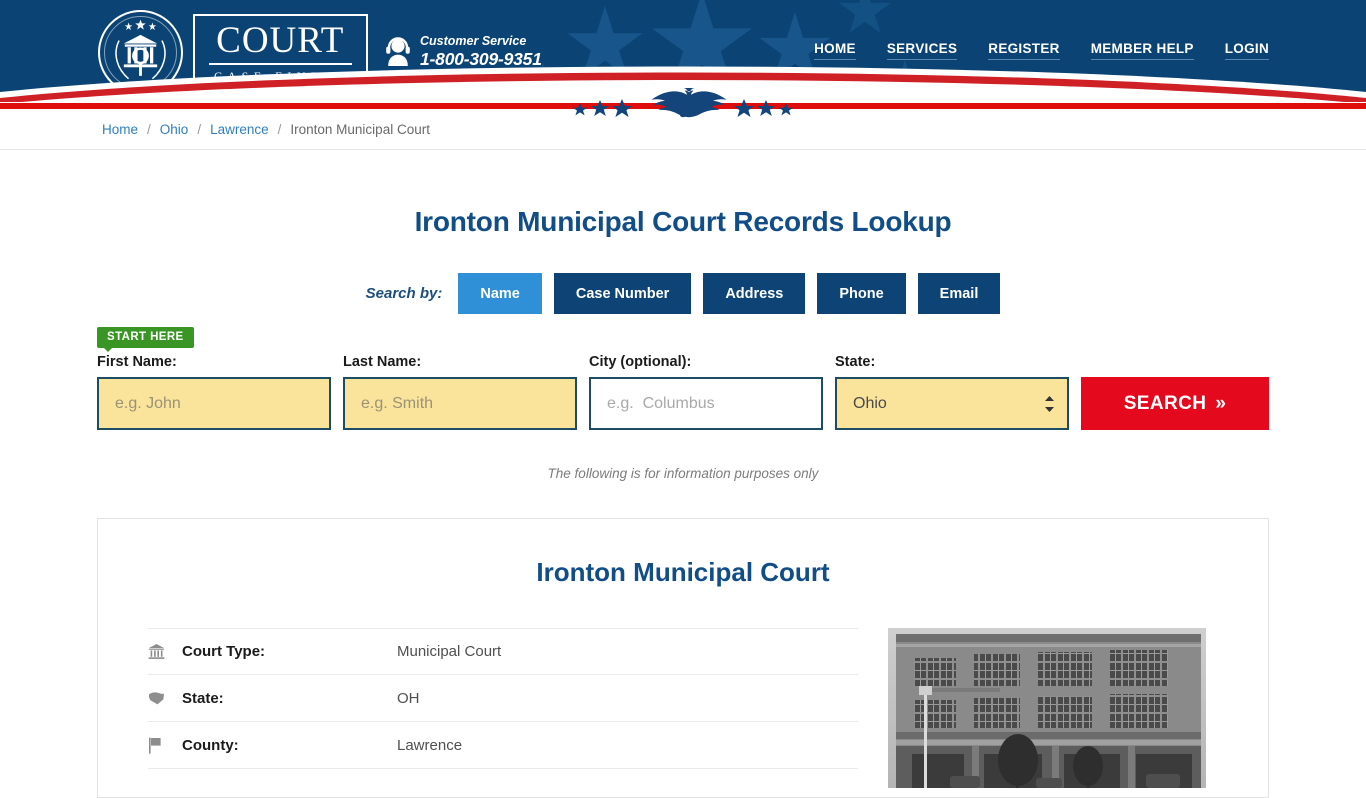  I want to click on first-name-input, so click(214, 403).